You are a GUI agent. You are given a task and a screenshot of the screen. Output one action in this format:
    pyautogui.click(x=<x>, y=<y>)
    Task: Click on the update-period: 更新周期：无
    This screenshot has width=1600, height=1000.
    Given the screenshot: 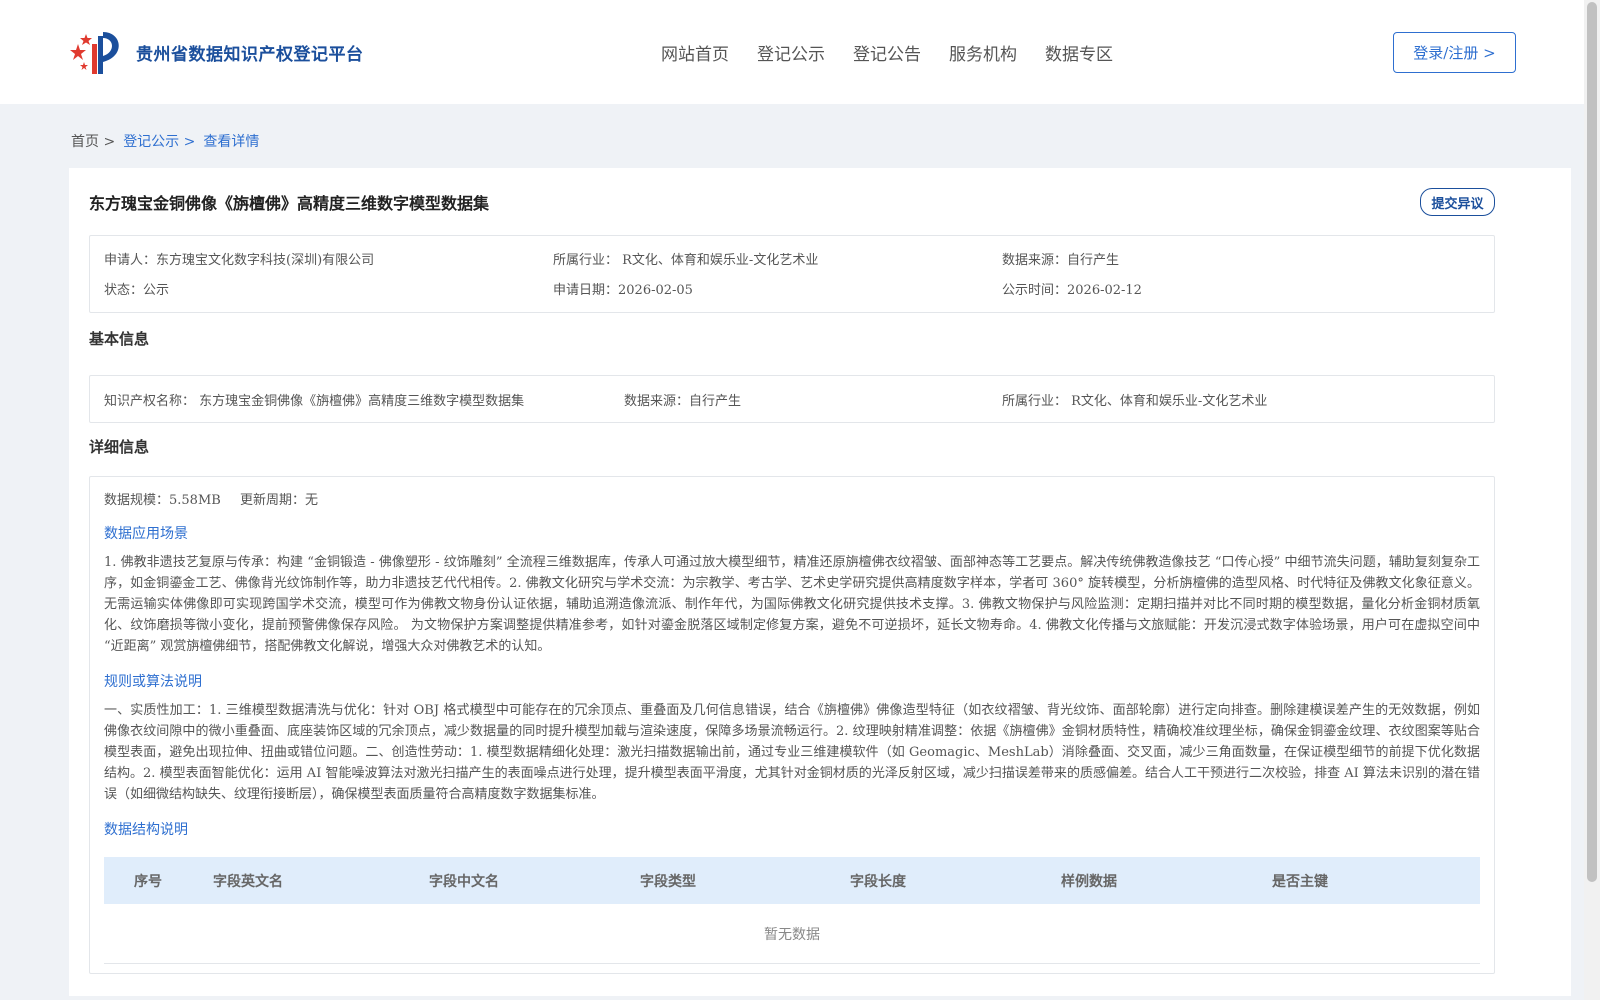 What is the action you would take?
    pyautogui.click(x=279, y=500)
    